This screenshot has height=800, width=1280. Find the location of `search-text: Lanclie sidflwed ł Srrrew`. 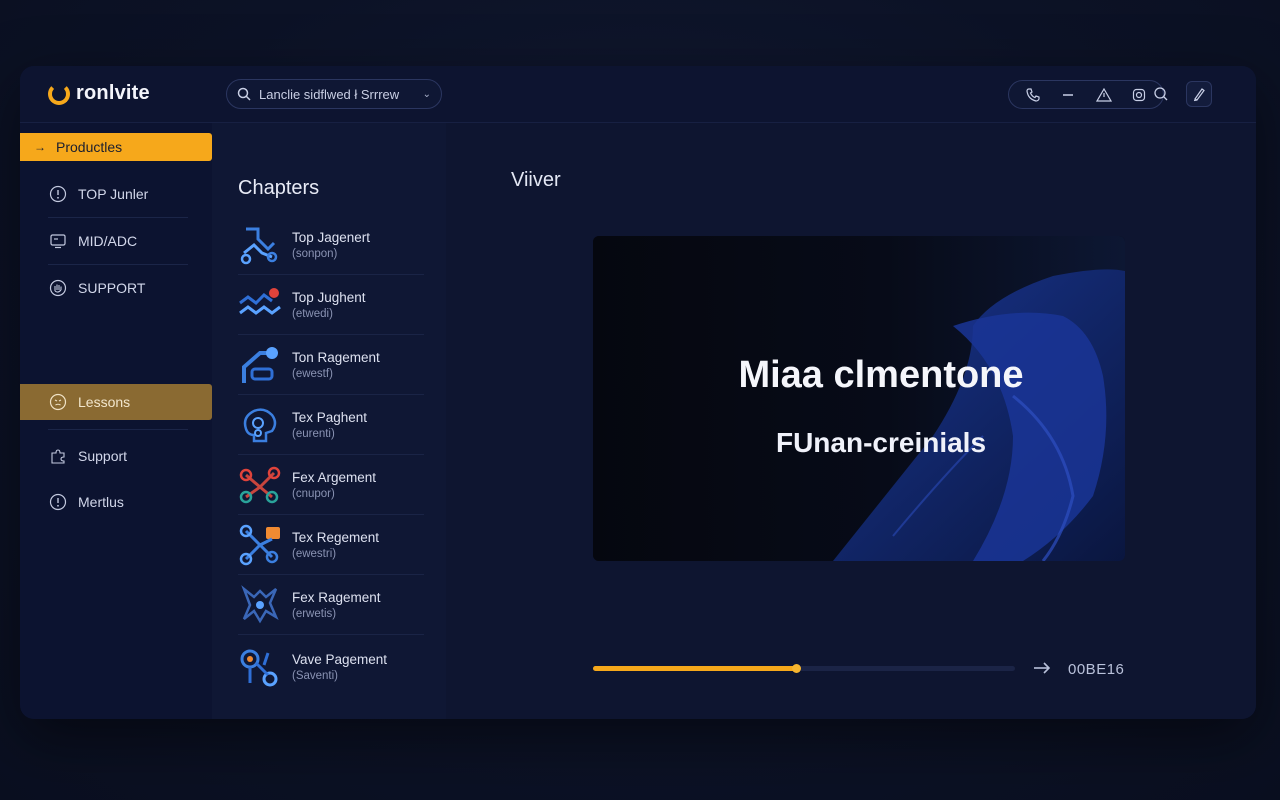

search-text: Lanclie sidflwed ł Srrrew is located at coordinates (329, 94).